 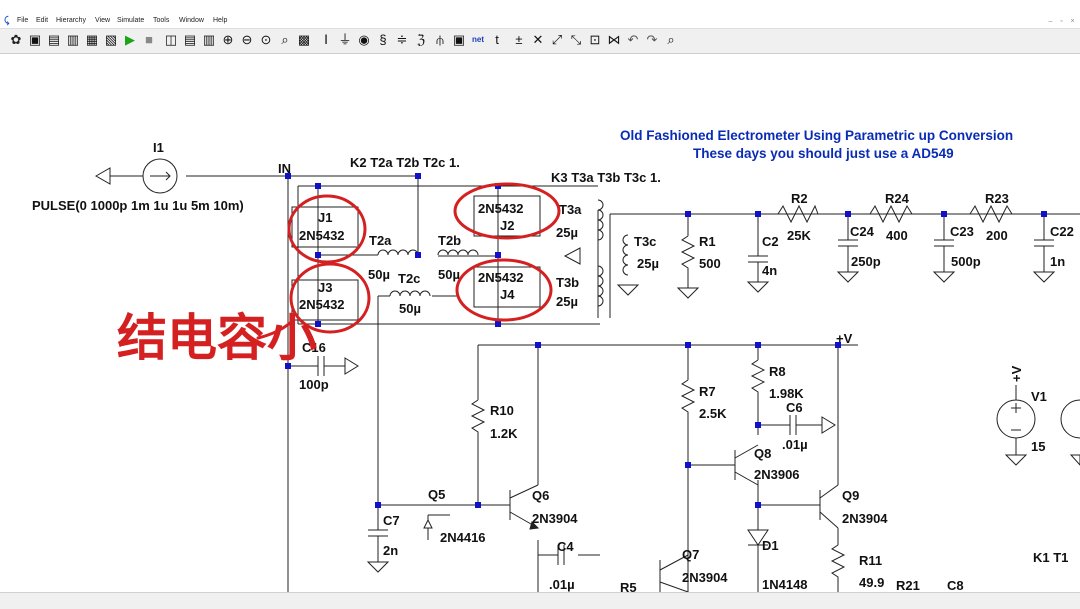 I want to click on label-c2-value: 4n, so click(x=769, y=270).